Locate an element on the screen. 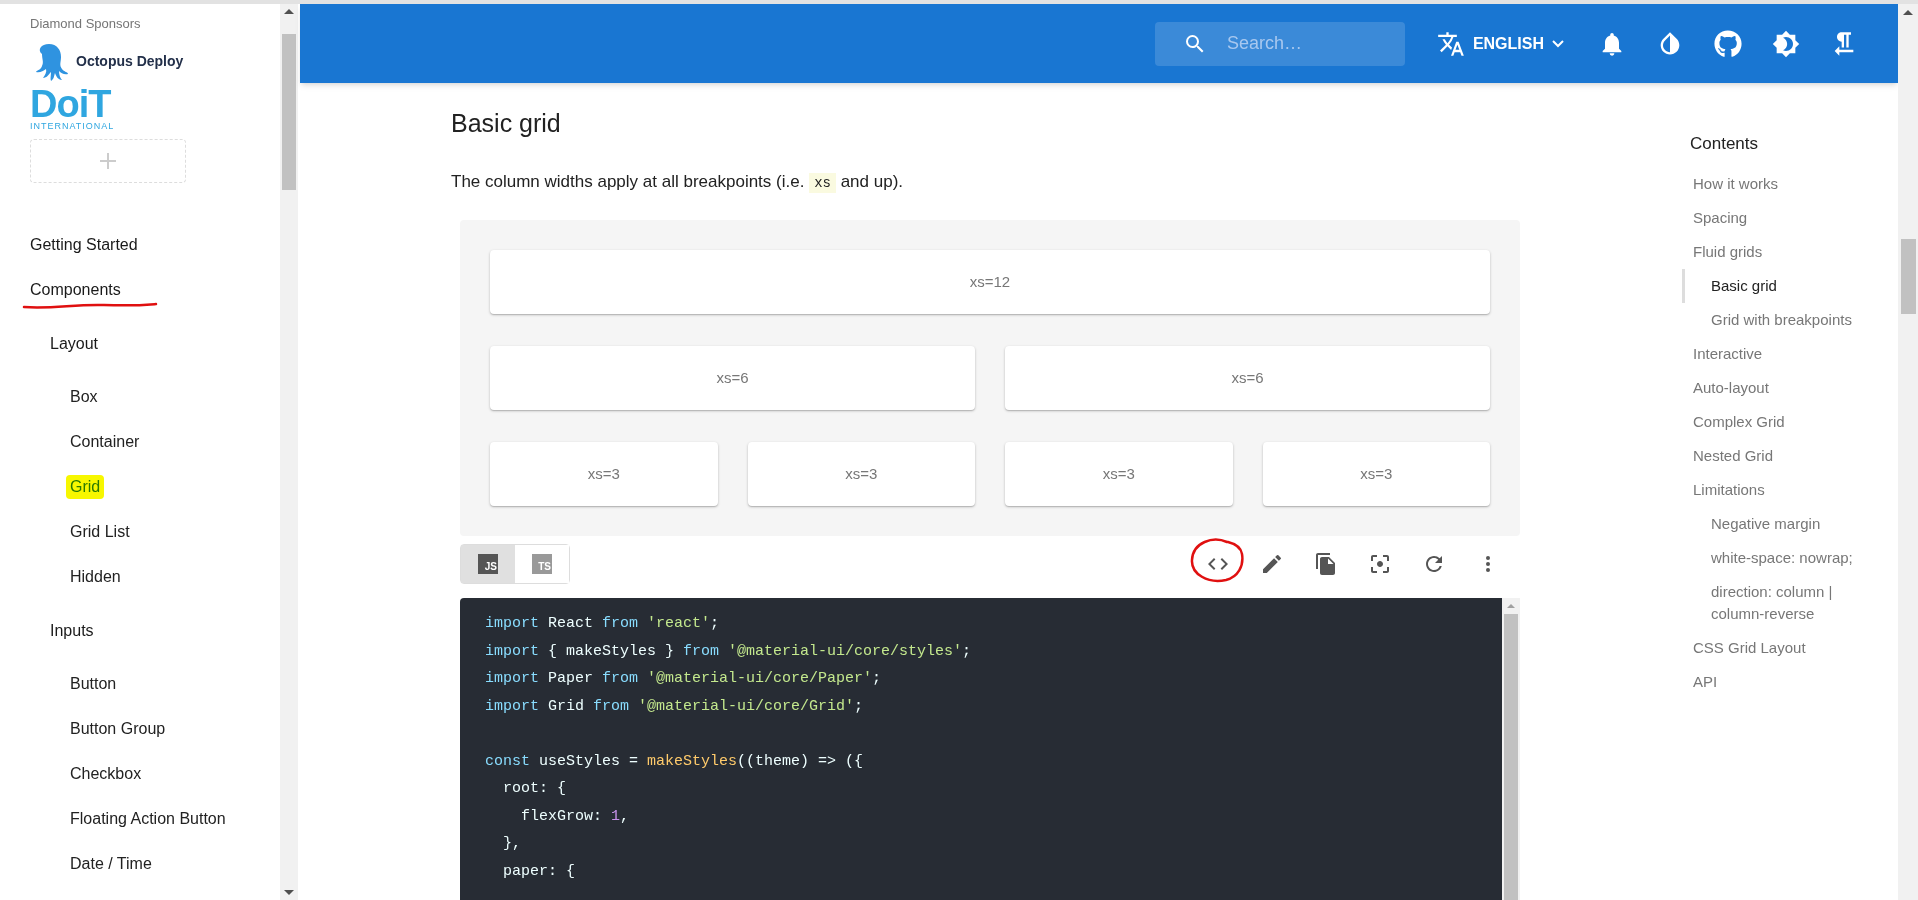 This screenshot has height=900, width=1918. more-icon is located at coordinates (1488, 564).